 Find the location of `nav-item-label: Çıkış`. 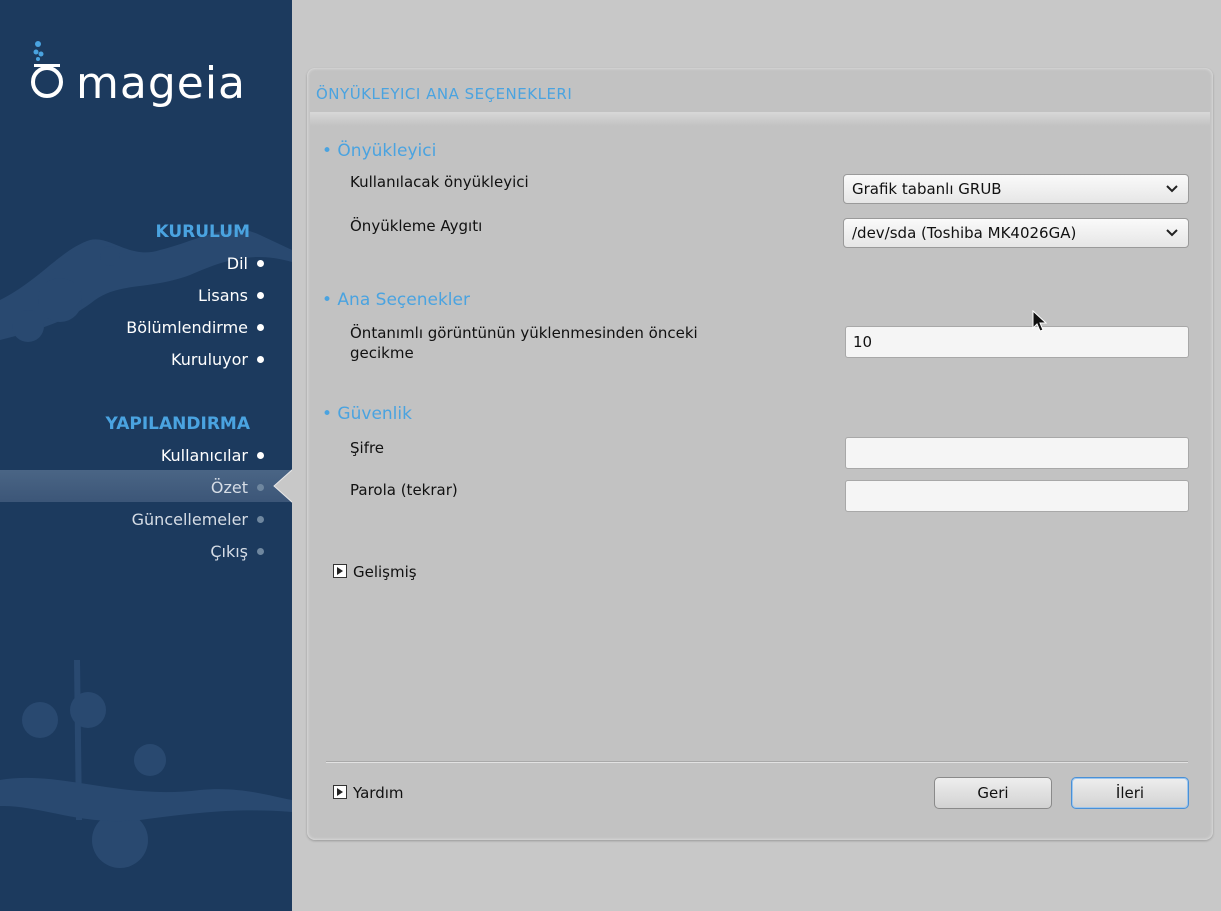

nav-item-label: Çıkış is located at coordinates (229, 551).